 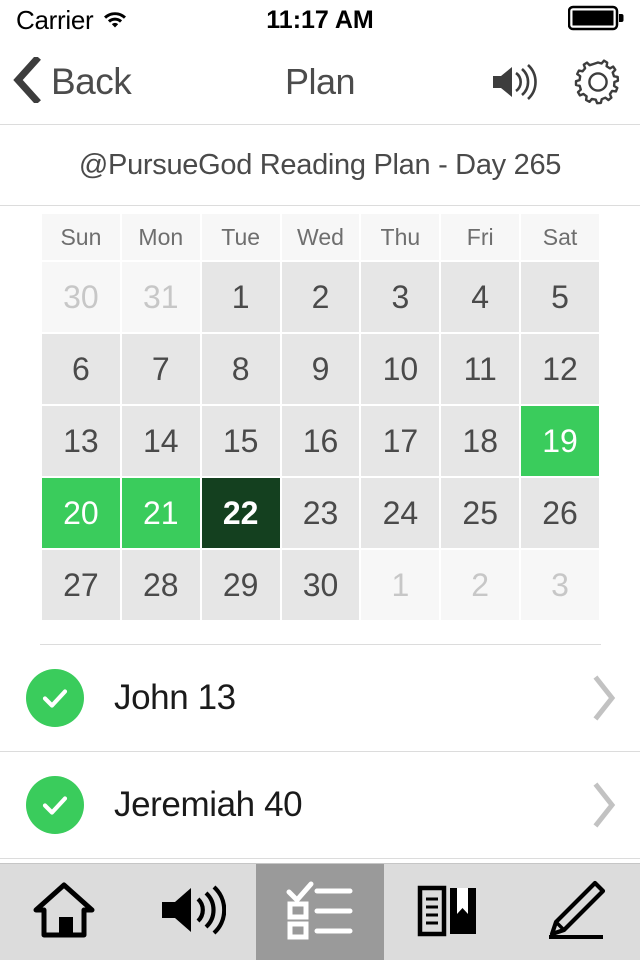 I want to click on calendar-day-5: 5, so click(x=560, y=297).